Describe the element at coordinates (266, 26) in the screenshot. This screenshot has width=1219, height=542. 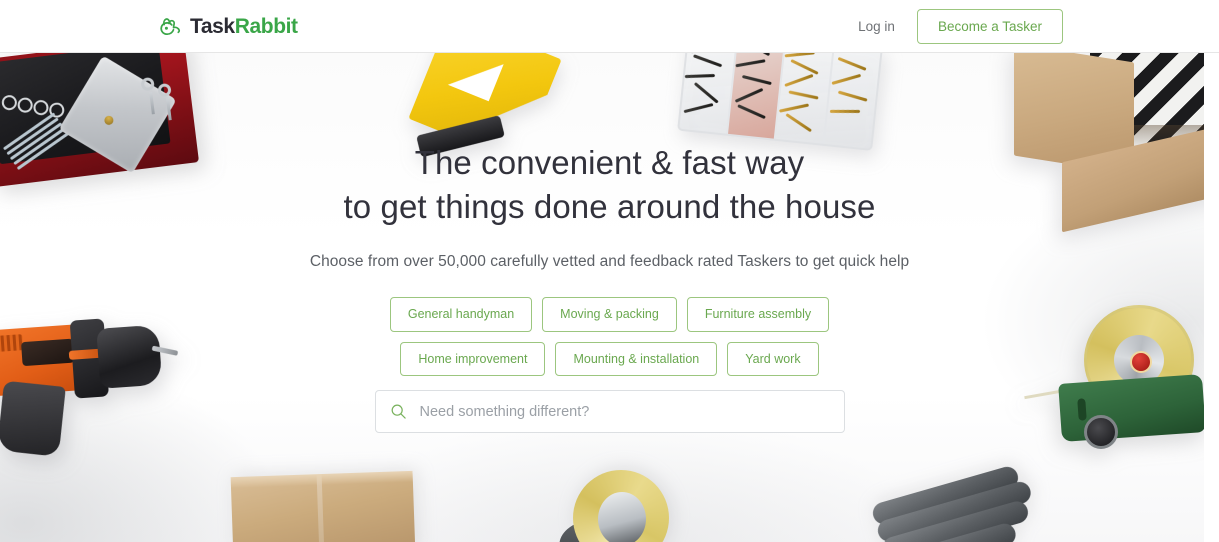
I see `logo-text-rabbit: Rabbit` at that location.